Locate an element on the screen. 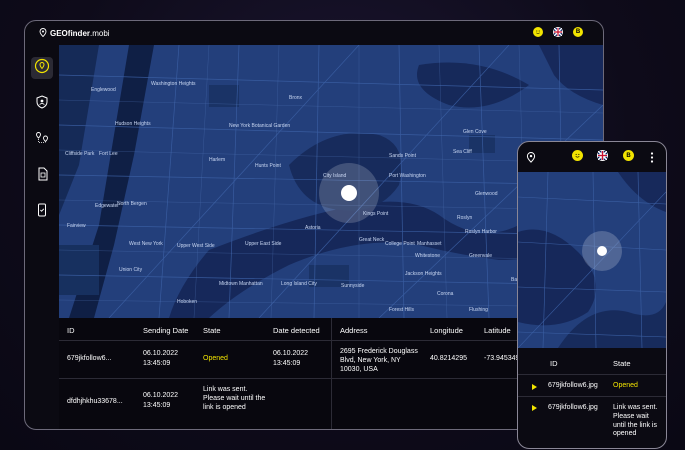  map-label: Manhasset is located at coordinates (429, 244).